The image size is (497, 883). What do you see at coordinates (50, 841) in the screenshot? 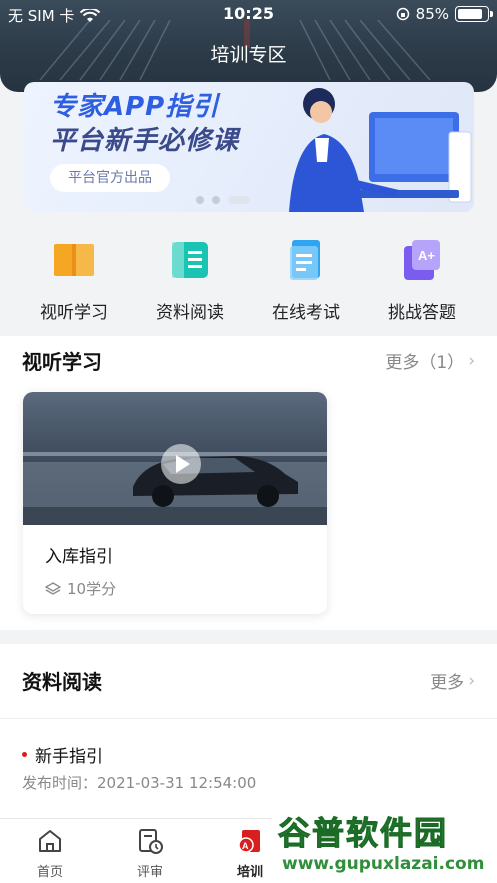
I see `home-icon` at bounding box center [50, 841].